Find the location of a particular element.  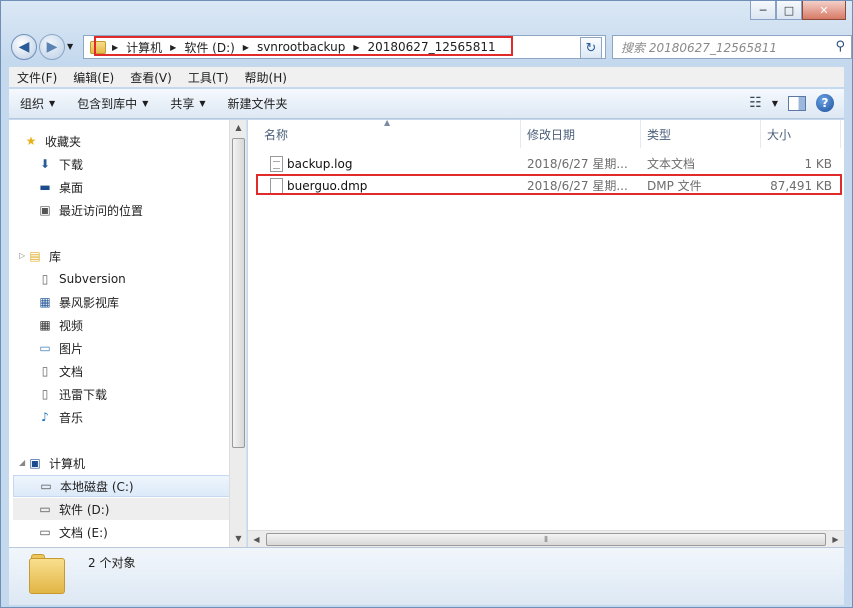

include-in-library-button: 包含到库中 ▼ is located at coordinates (112, 103).